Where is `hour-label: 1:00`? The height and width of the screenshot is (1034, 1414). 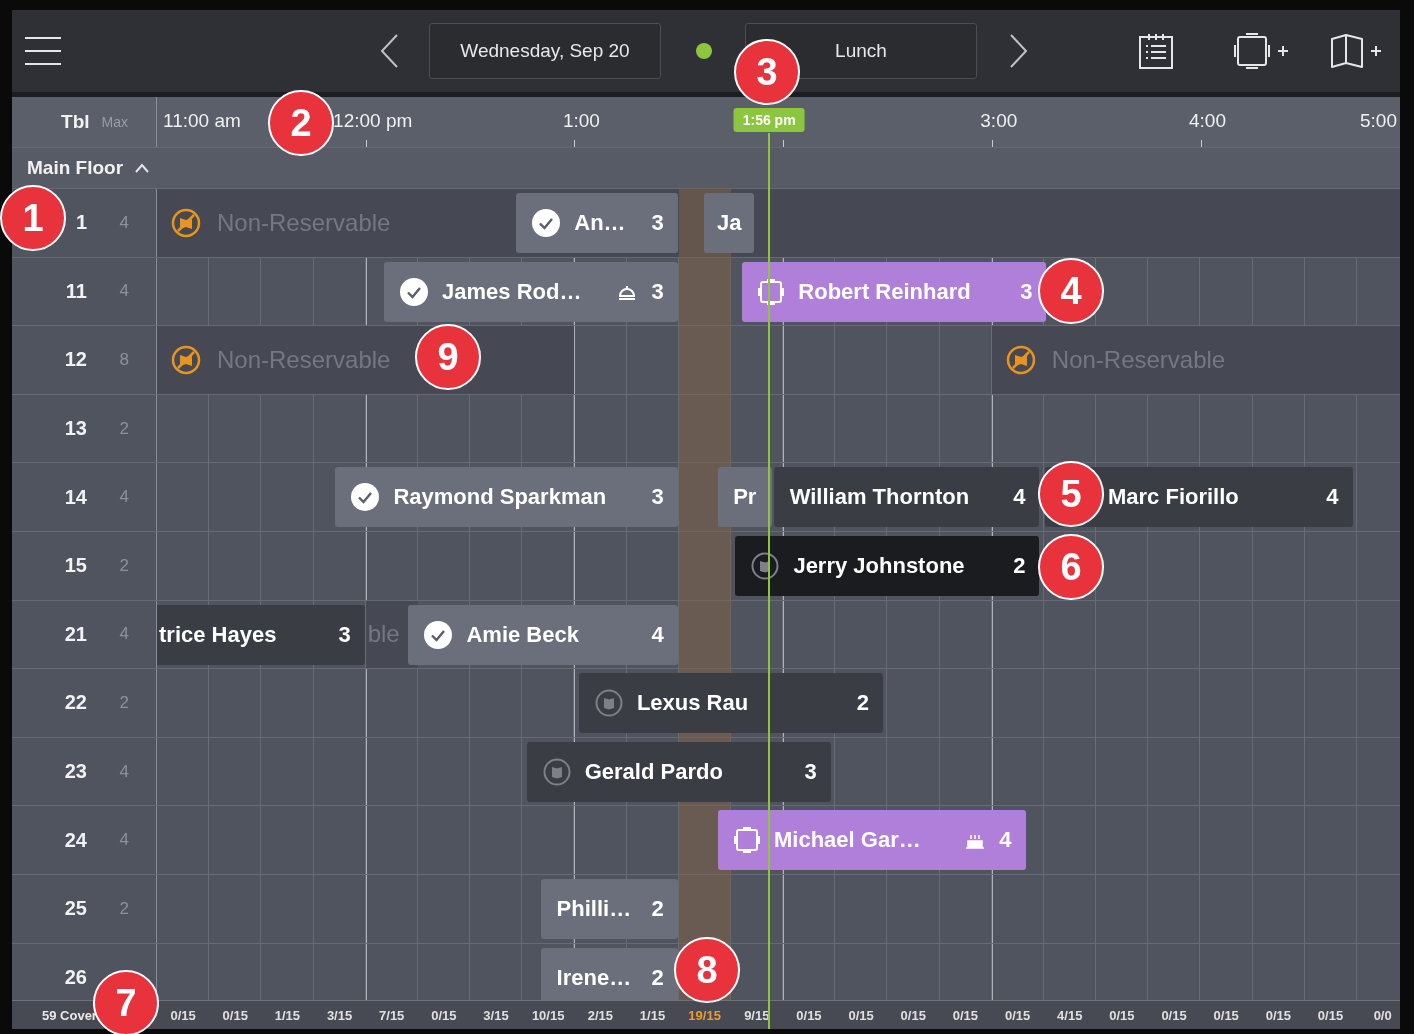 hour-label: 1:00 is located at coordinates (581, 121).